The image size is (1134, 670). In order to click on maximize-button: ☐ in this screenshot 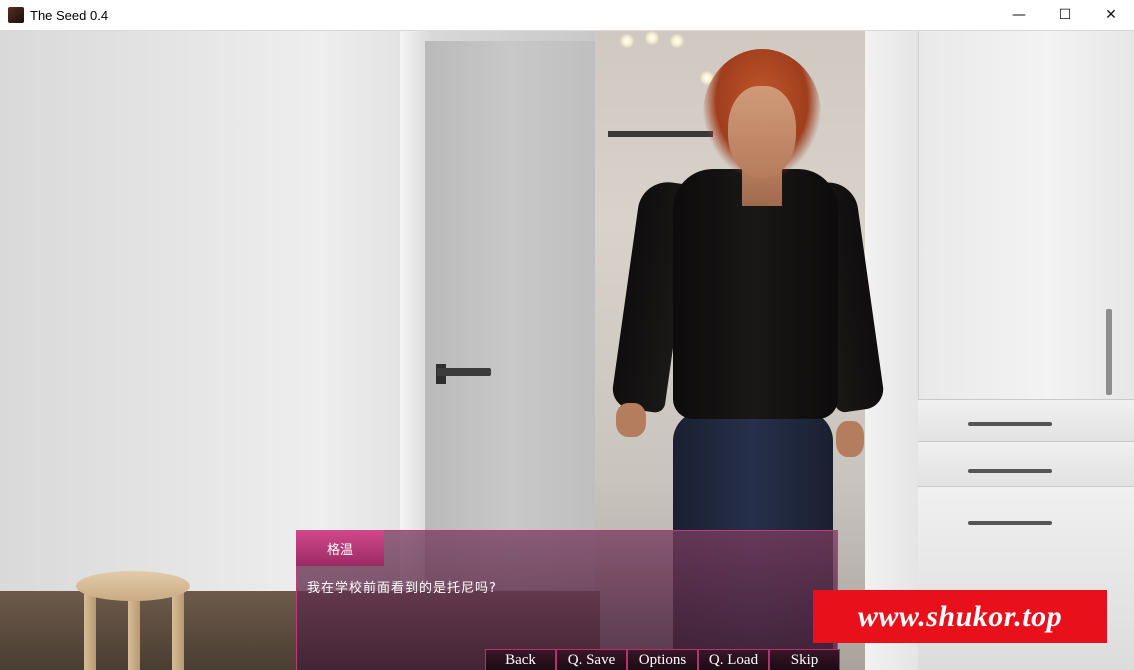, I will do `click(1065, 15)`.